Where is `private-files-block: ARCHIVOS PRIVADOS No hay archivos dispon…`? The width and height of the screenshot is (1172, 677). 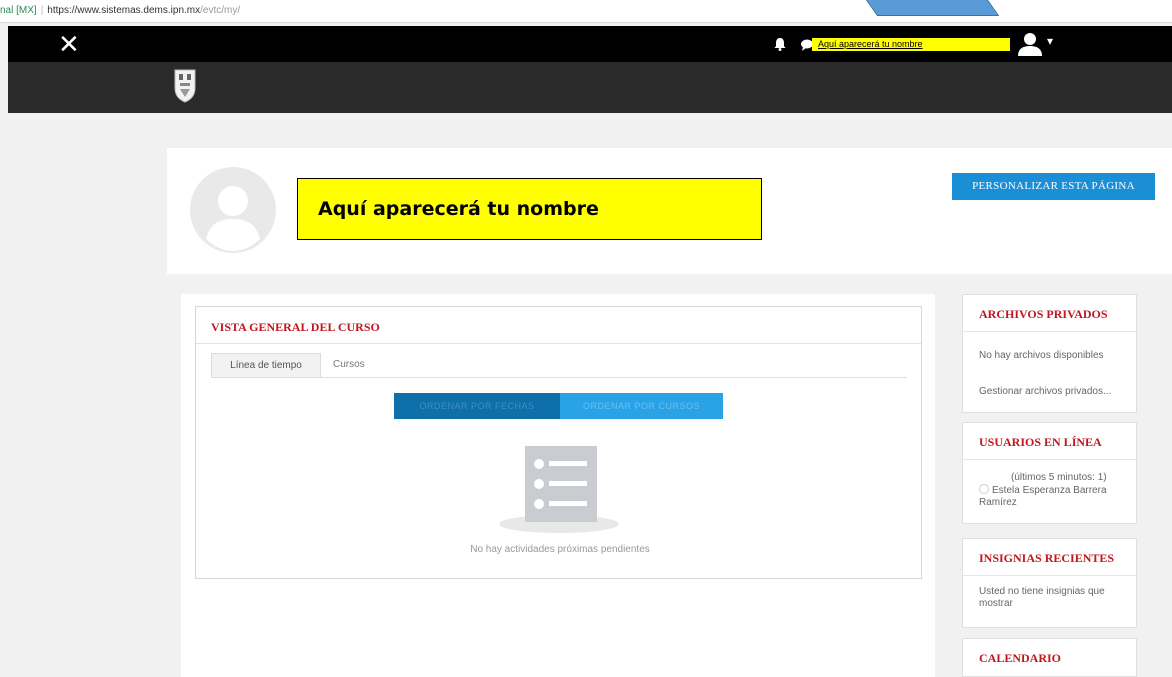
private-files-block: ARCHIVOS PRIVADOS No hay archivos dispon… is located at coordinates (1049, 353).